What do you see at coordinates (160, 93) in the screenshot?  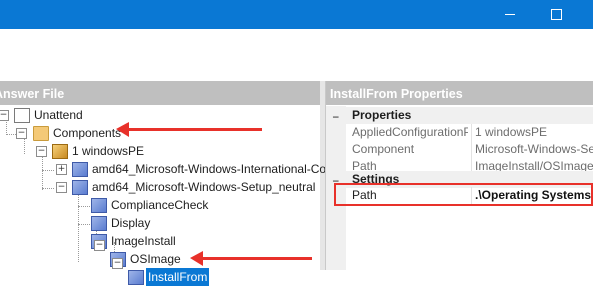 I see `answer-file-header: Answer File` at bounding box center [160, 93].